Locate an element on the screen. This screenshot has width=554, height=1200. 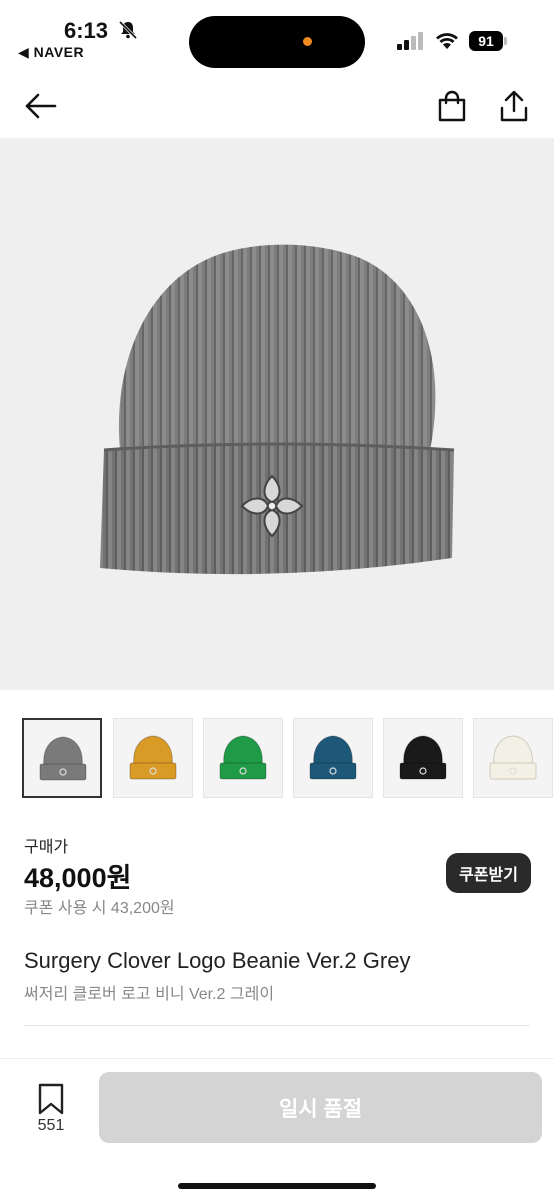
dynamic-island is located at coordinates (277, 42).